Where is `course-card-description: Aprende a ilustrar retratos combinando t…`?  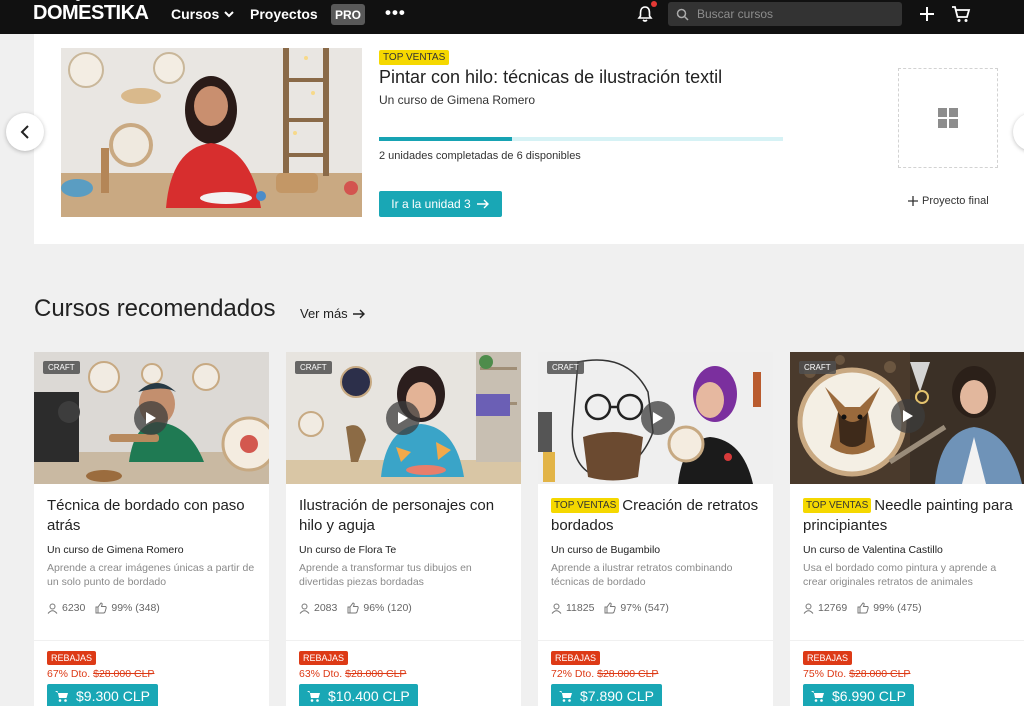
course-card-description: Aprende a ilustrar retratos combinando t… is located at coordinates (642, 575).